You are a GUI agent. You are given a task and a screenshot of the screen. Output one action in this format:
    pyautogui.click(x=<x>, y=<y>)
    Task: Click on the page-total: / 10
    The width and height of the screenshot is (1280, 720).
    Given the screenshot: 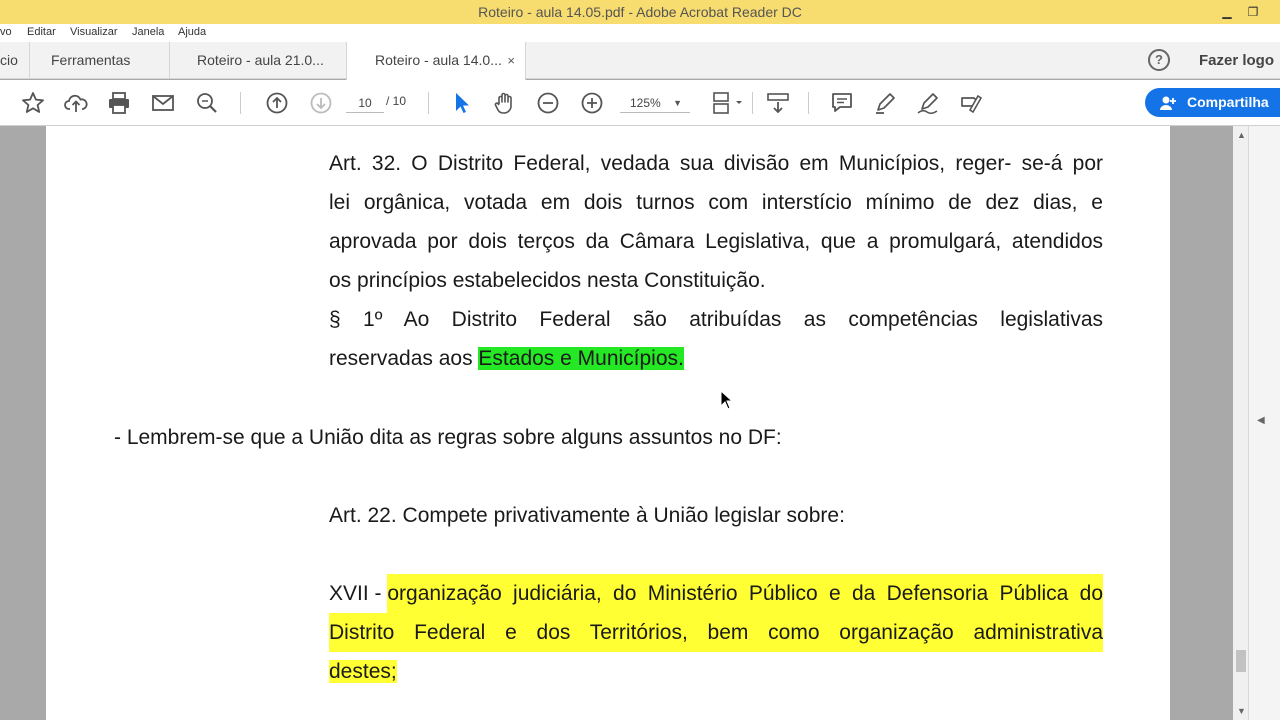 What is the action you would take?
    pyautogui.click(x=396, y=101)
    